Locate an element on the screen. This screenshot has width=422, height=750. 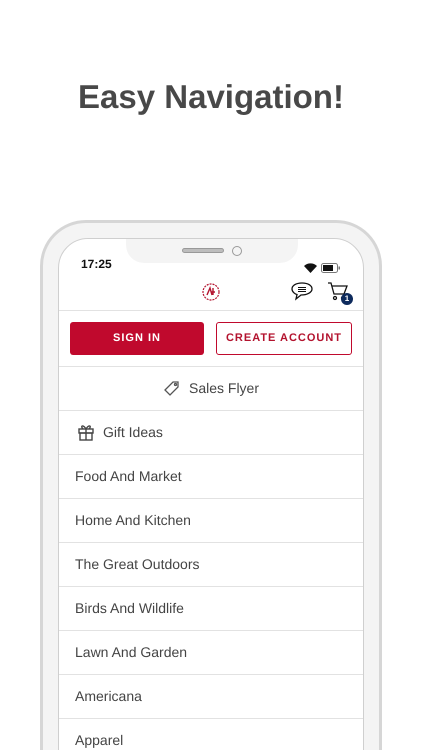
menu-item-label: The Great Outdoors is located at coordinates (137, 564).